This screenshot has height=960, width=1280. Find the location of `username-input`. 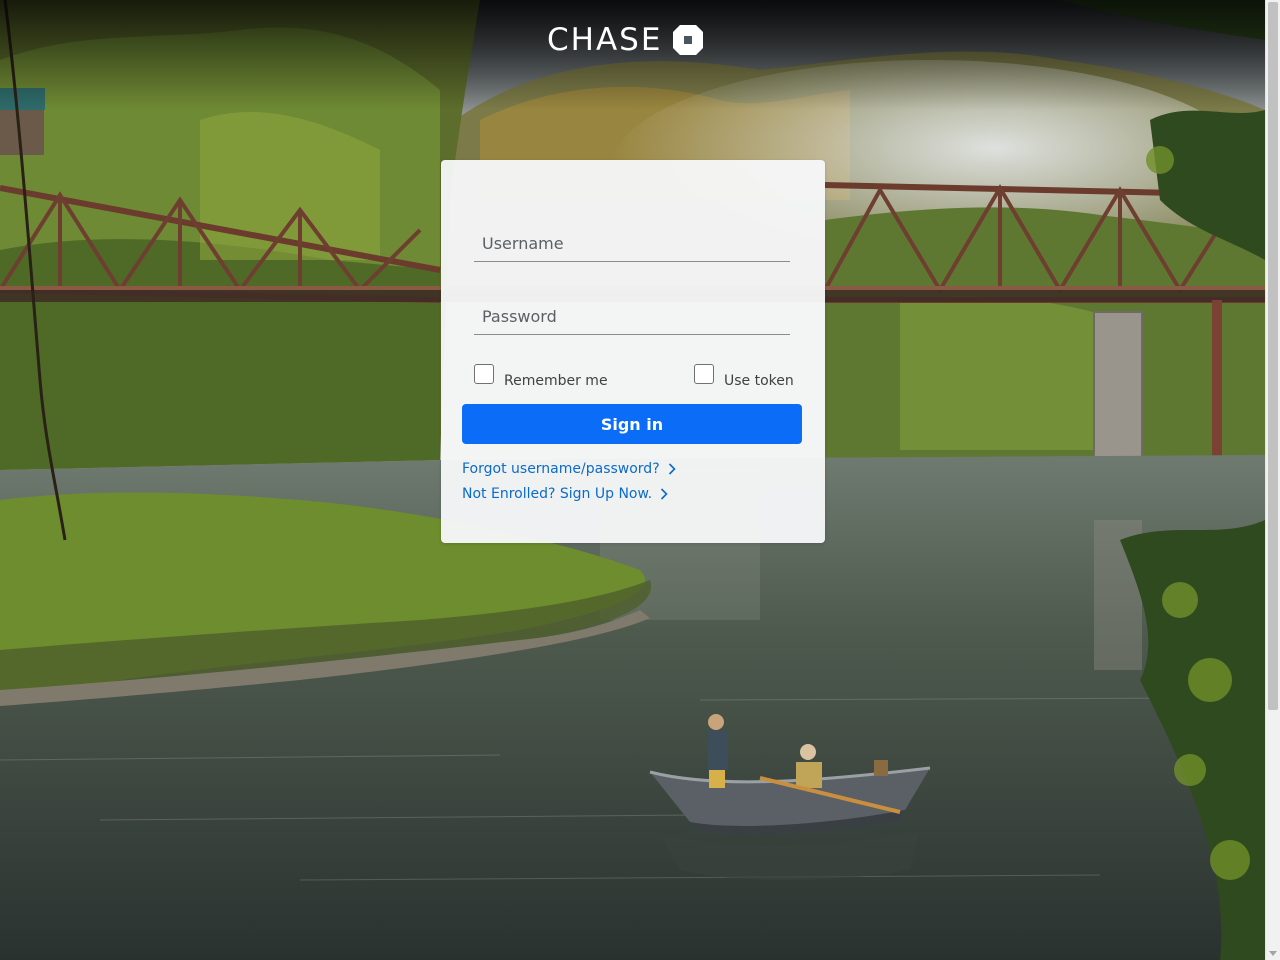

username-input is located at coordinates (632, 243).